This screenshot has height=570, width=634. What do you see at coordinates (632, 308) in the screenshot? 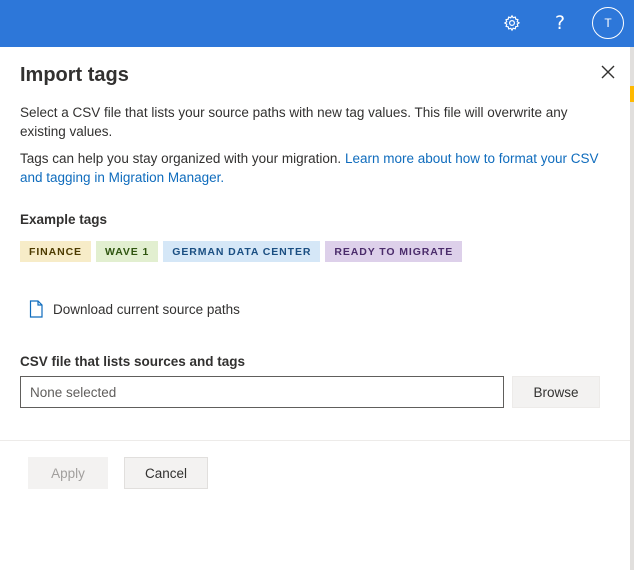
I see `background-page-edge` at bounding box center [632, 308].